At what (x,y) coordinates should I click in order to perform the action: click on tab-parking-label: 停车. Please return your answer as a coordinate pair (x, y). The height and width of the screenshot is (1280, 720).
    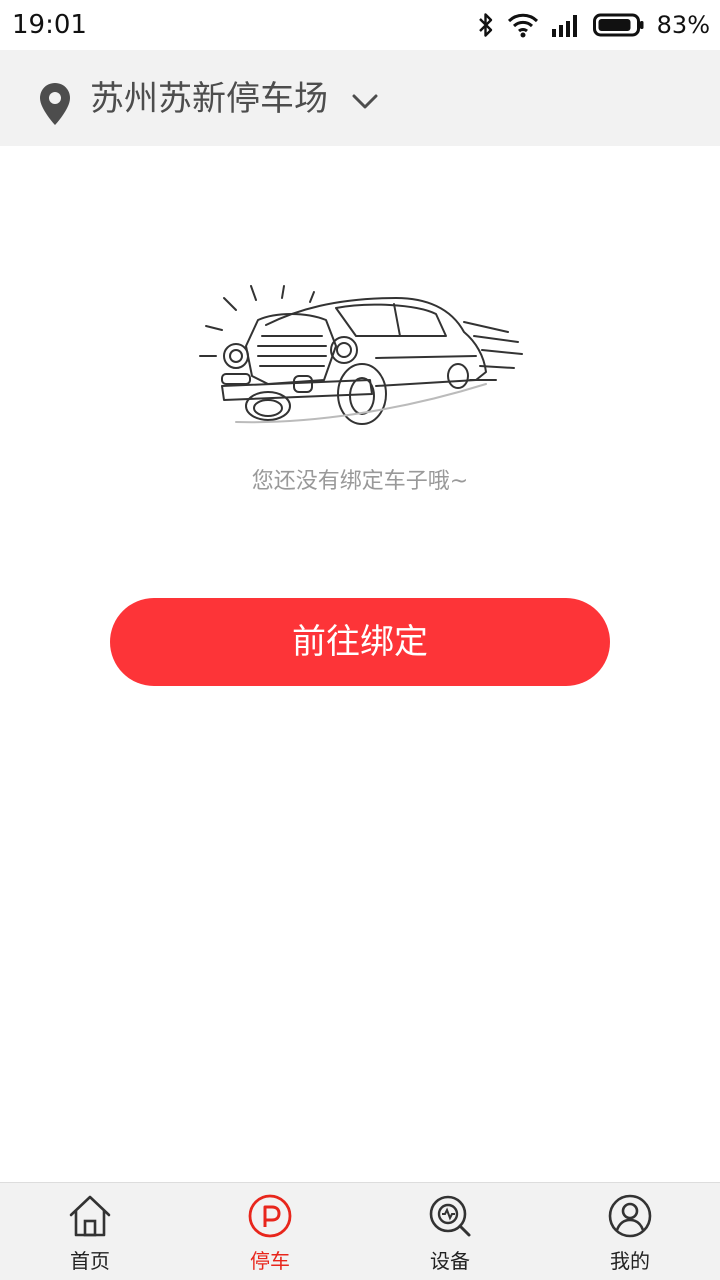
    Looking at the image, I should click on (270, 1261).